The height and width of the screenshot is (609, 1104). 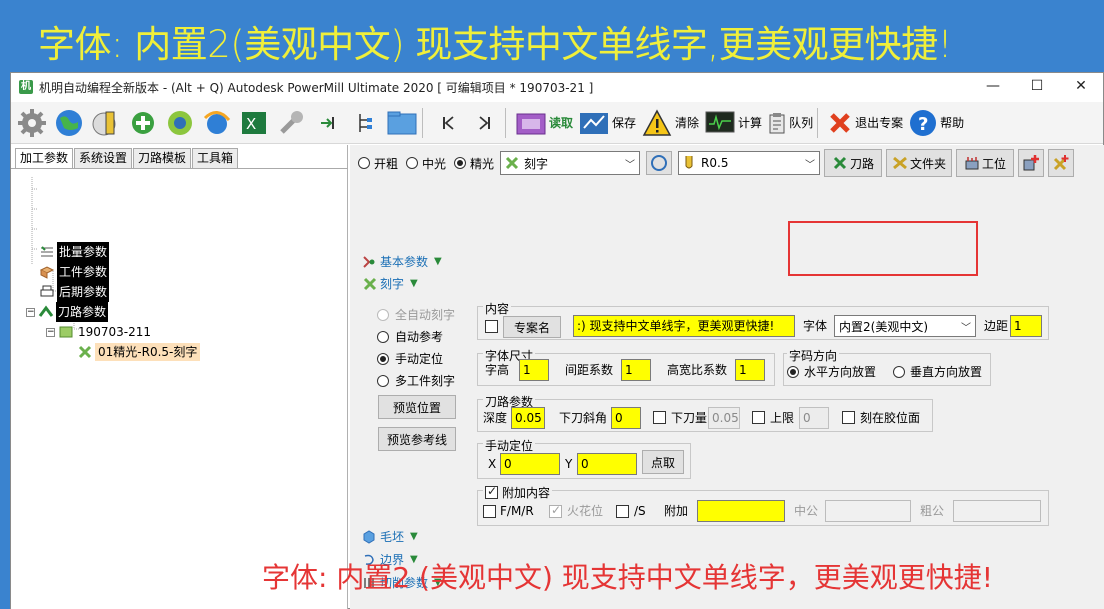 What do you see at coordinates (534, 370) in the screenshot?
I see `height-input: 1` at bounding box center [534, 370].